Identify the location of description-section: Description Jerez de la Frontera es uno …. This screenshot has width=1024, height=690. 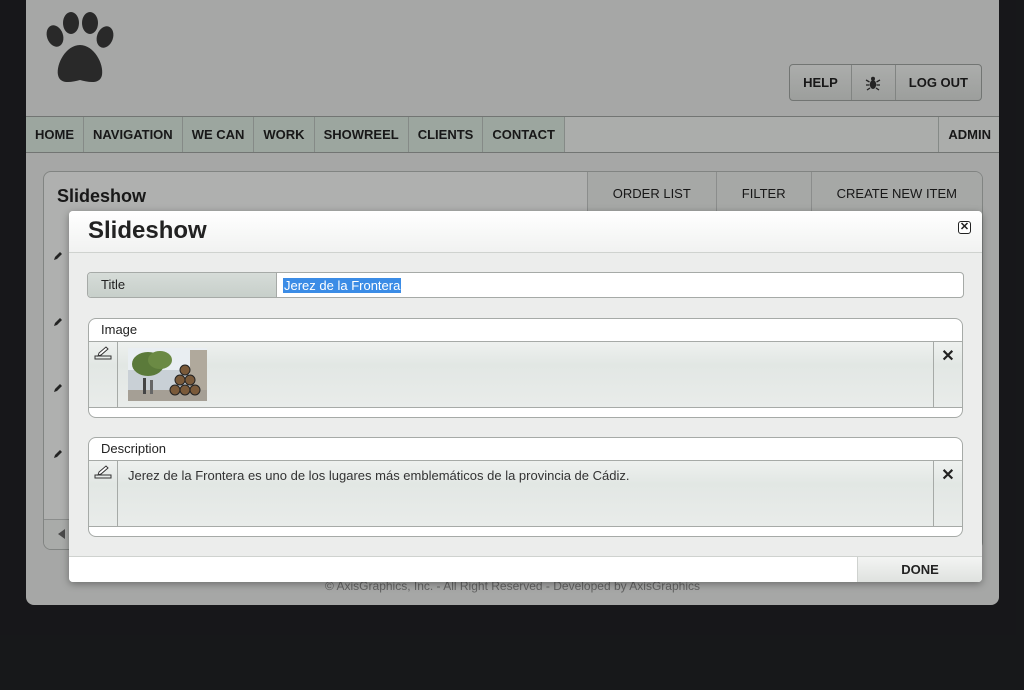
(525, 487).